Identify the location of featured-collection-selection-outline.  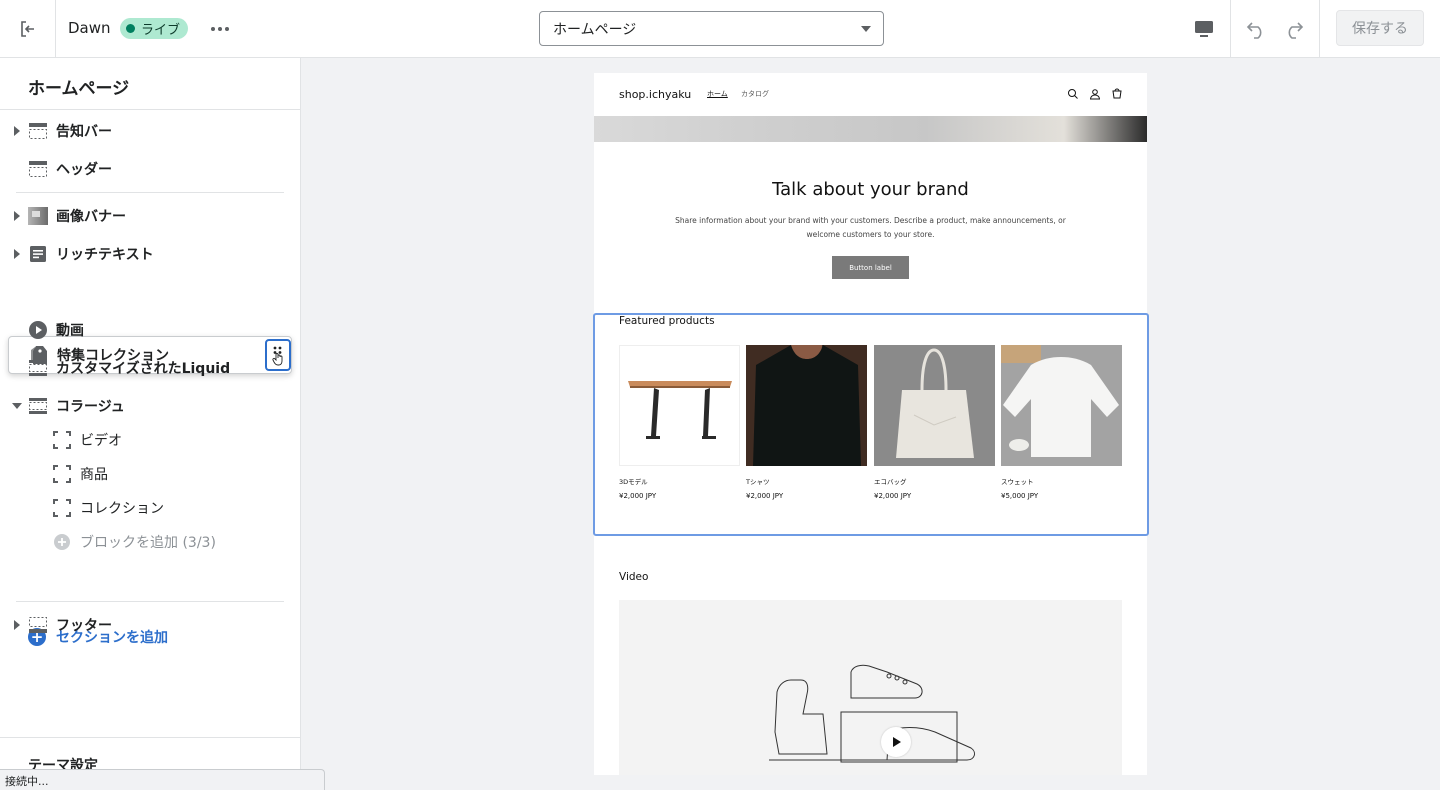
(871, 424).